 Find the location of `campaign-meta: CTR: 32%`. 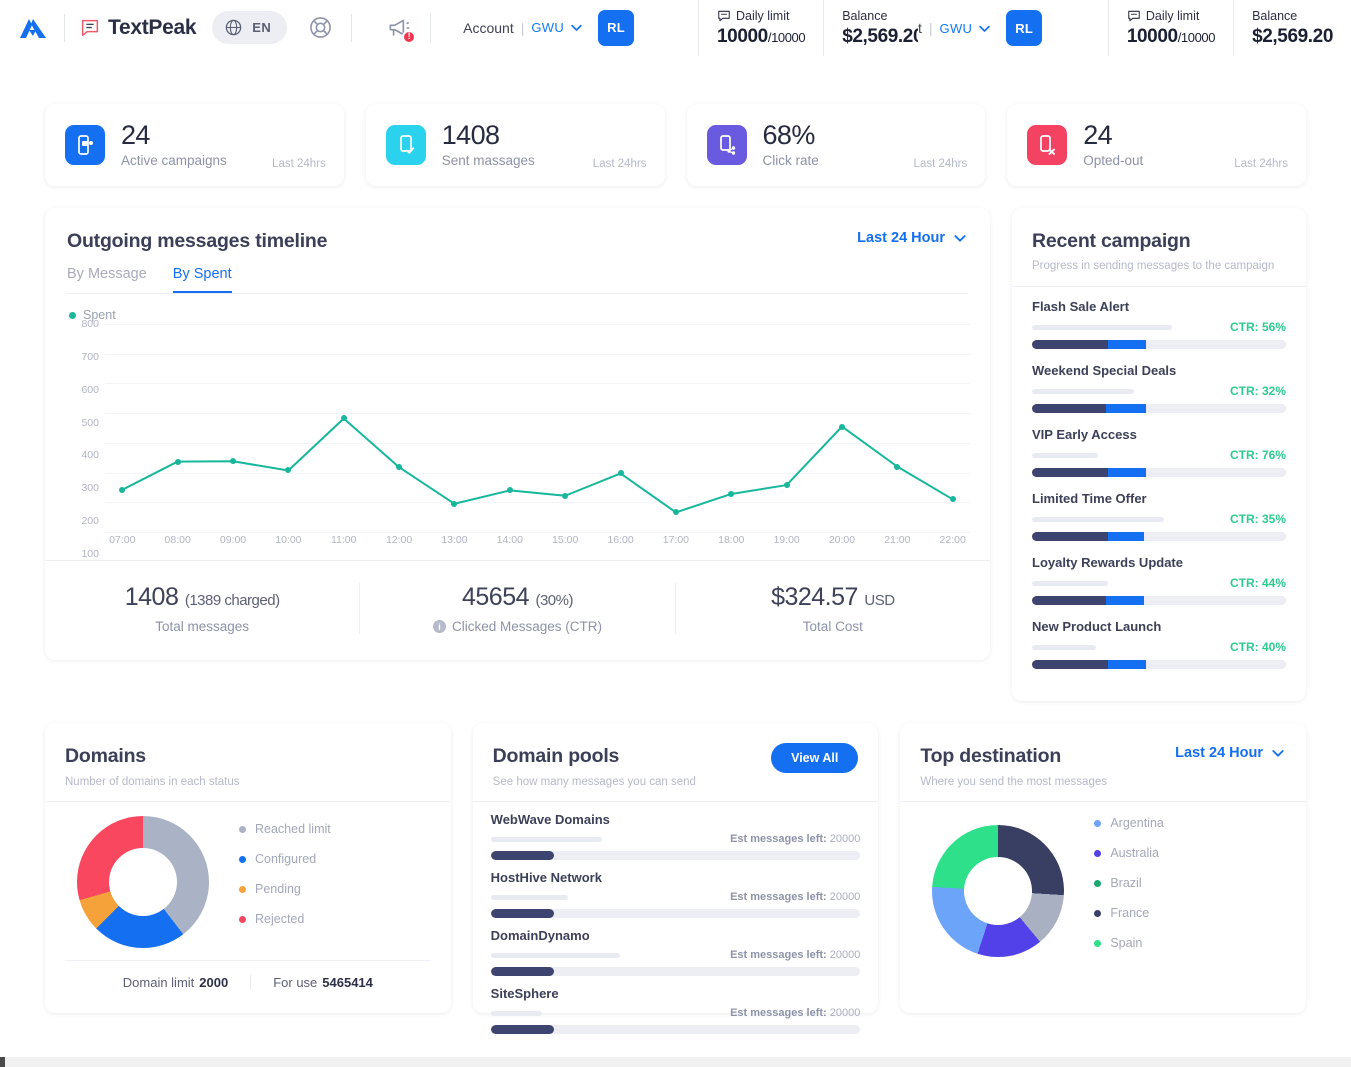

campaign-meta: CTR: 32% is located at coordinates (1159, 391).